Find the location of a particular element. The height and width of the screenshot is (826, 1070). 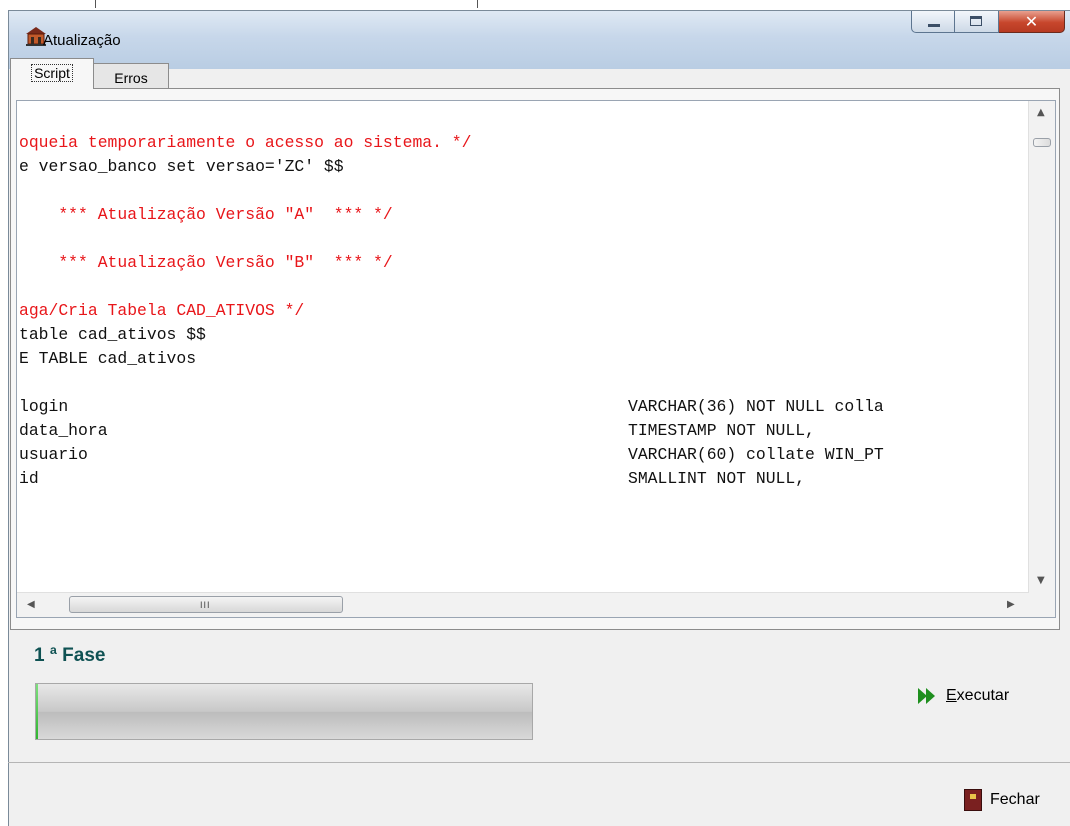

scroll-down-icon: ▼ is located at coordinates (1041, 580).